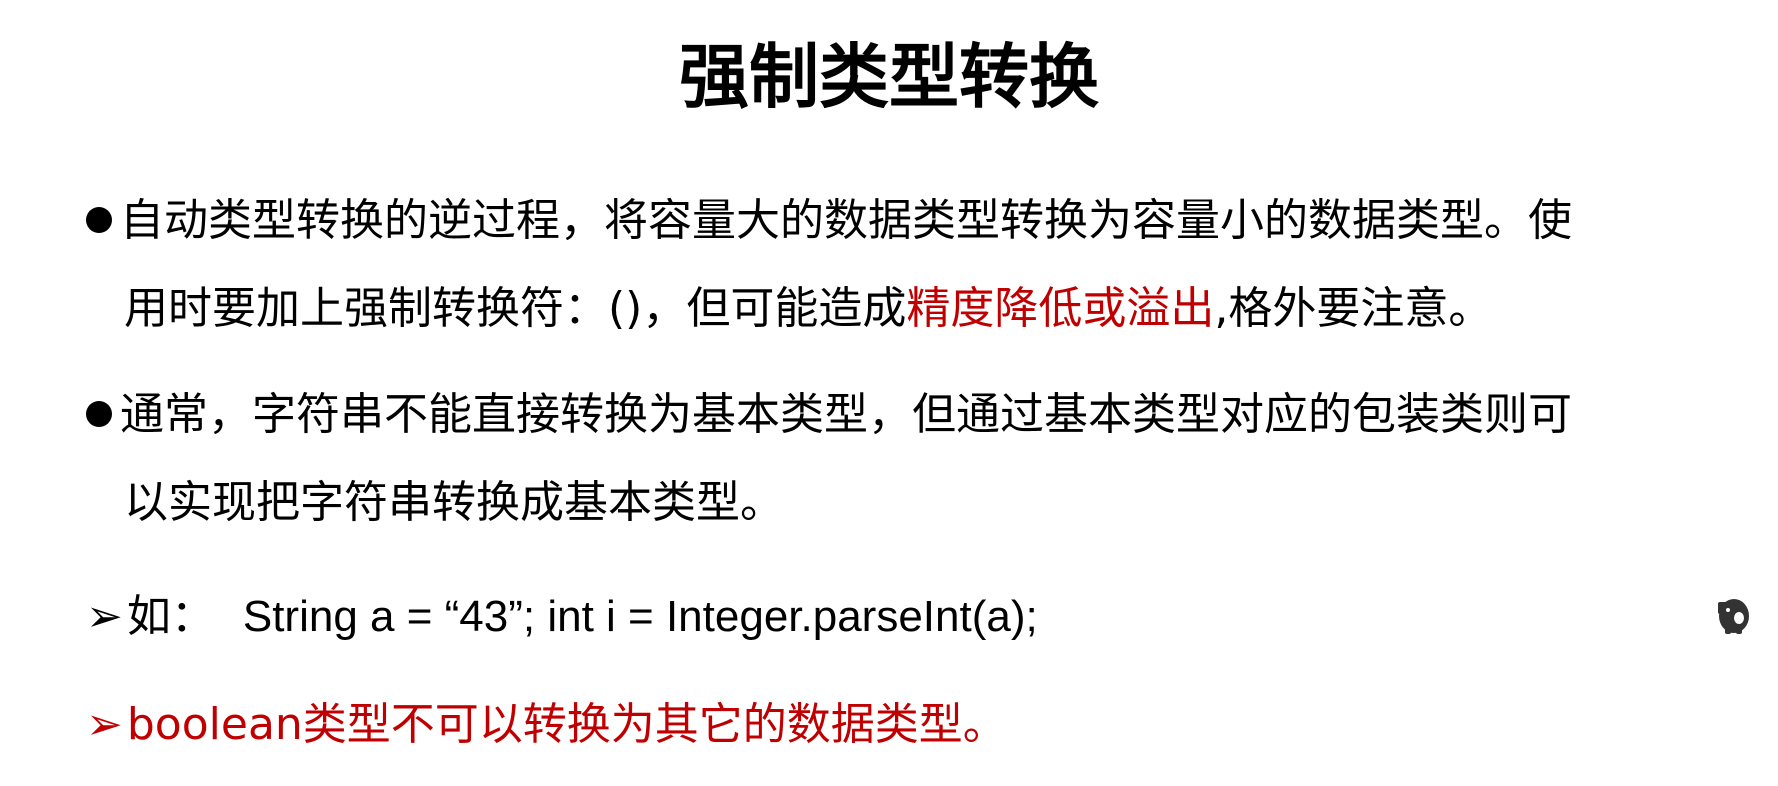 This screenshot has width=1778, height=786. What do you see at coordinates (846, 220) in the screenshot?
I see `bullet-1-line-1: 自动类型转换的逆过程，将容量大的数据类型转换为容量小的数据类型。使` at bounding box center [846, 220].